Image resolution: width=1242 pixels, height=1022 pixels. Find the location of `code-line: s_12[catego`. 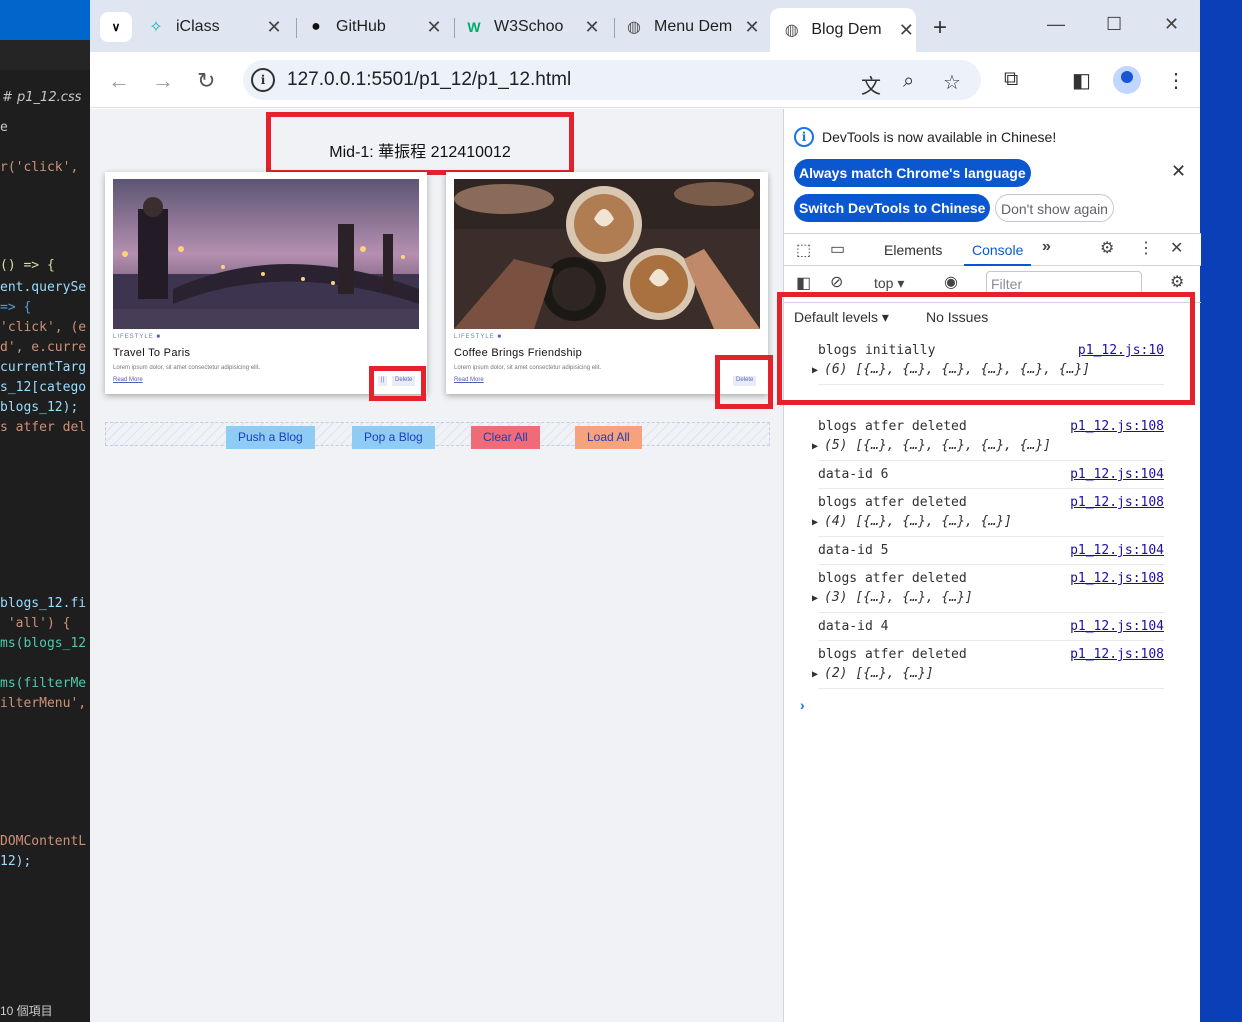

code-line: s_12[catego is located at coordinates (43, 387).